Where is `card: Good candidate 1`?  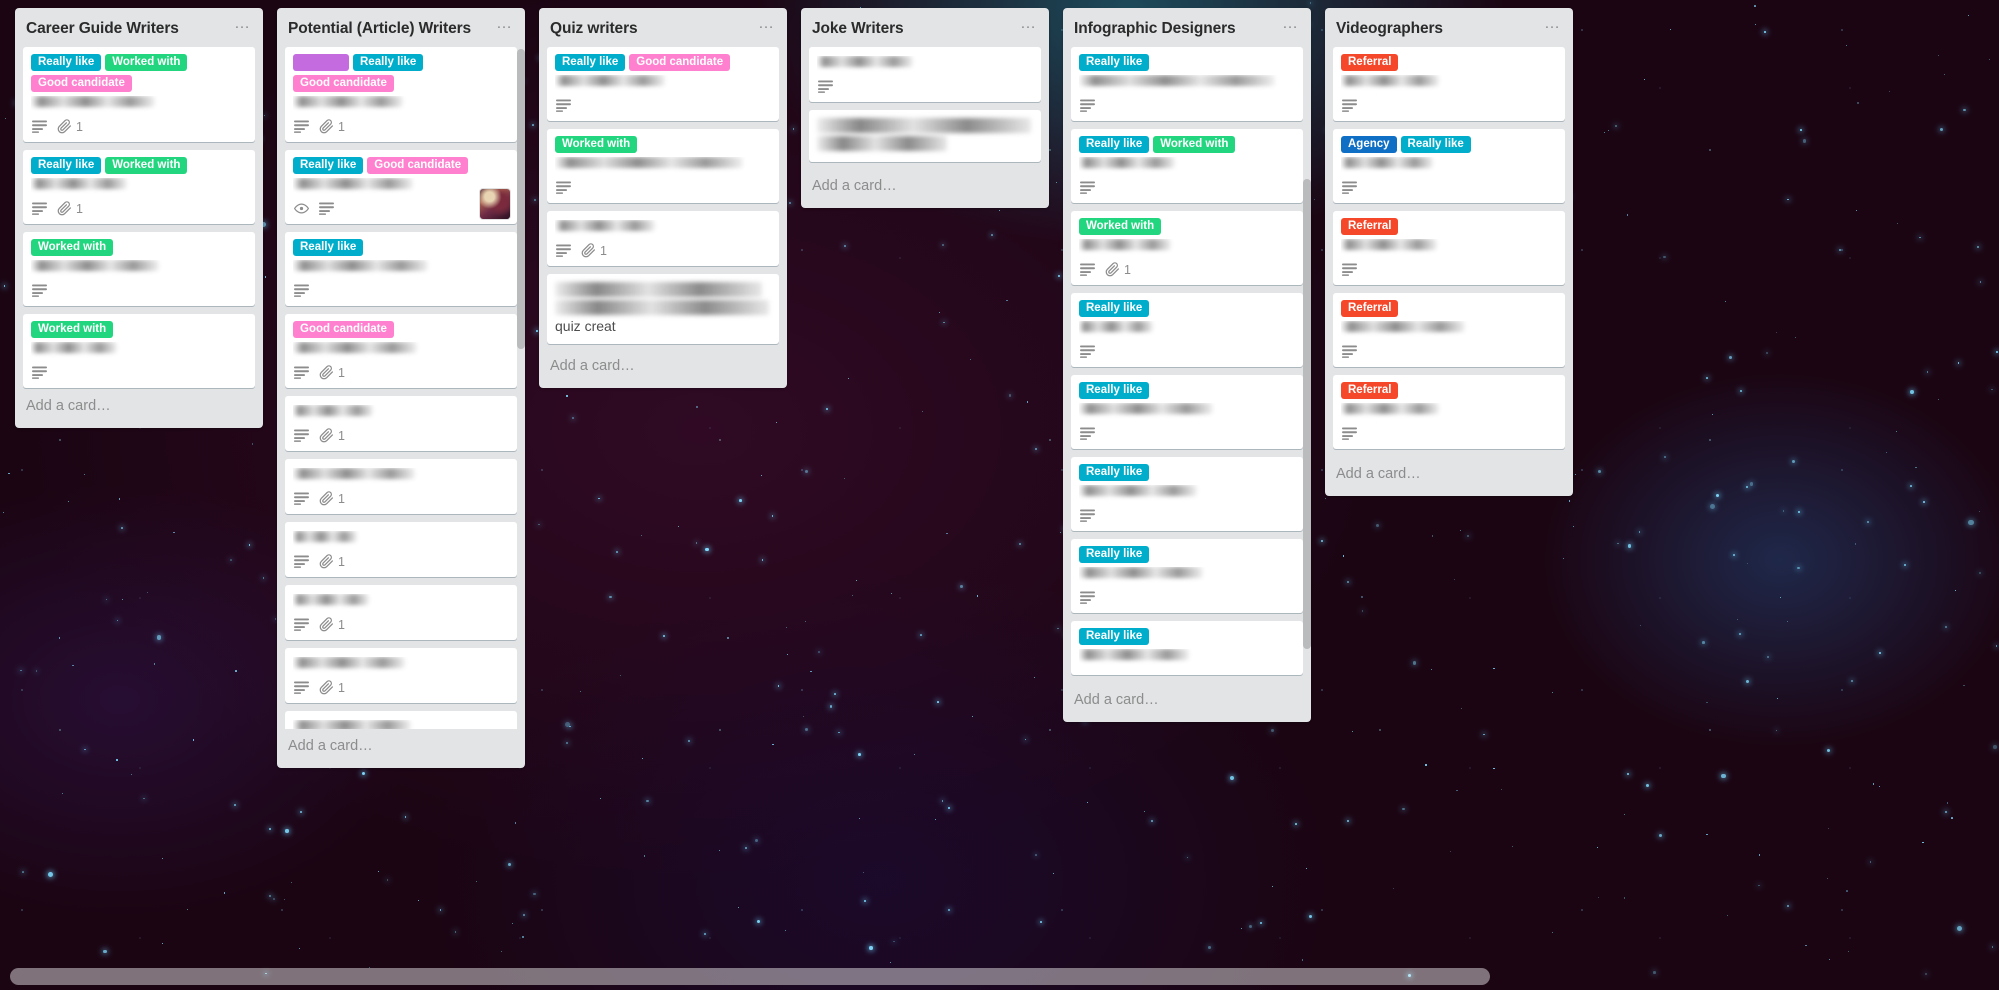
card: Good candidate 1 is located at coordinates (401, 351).